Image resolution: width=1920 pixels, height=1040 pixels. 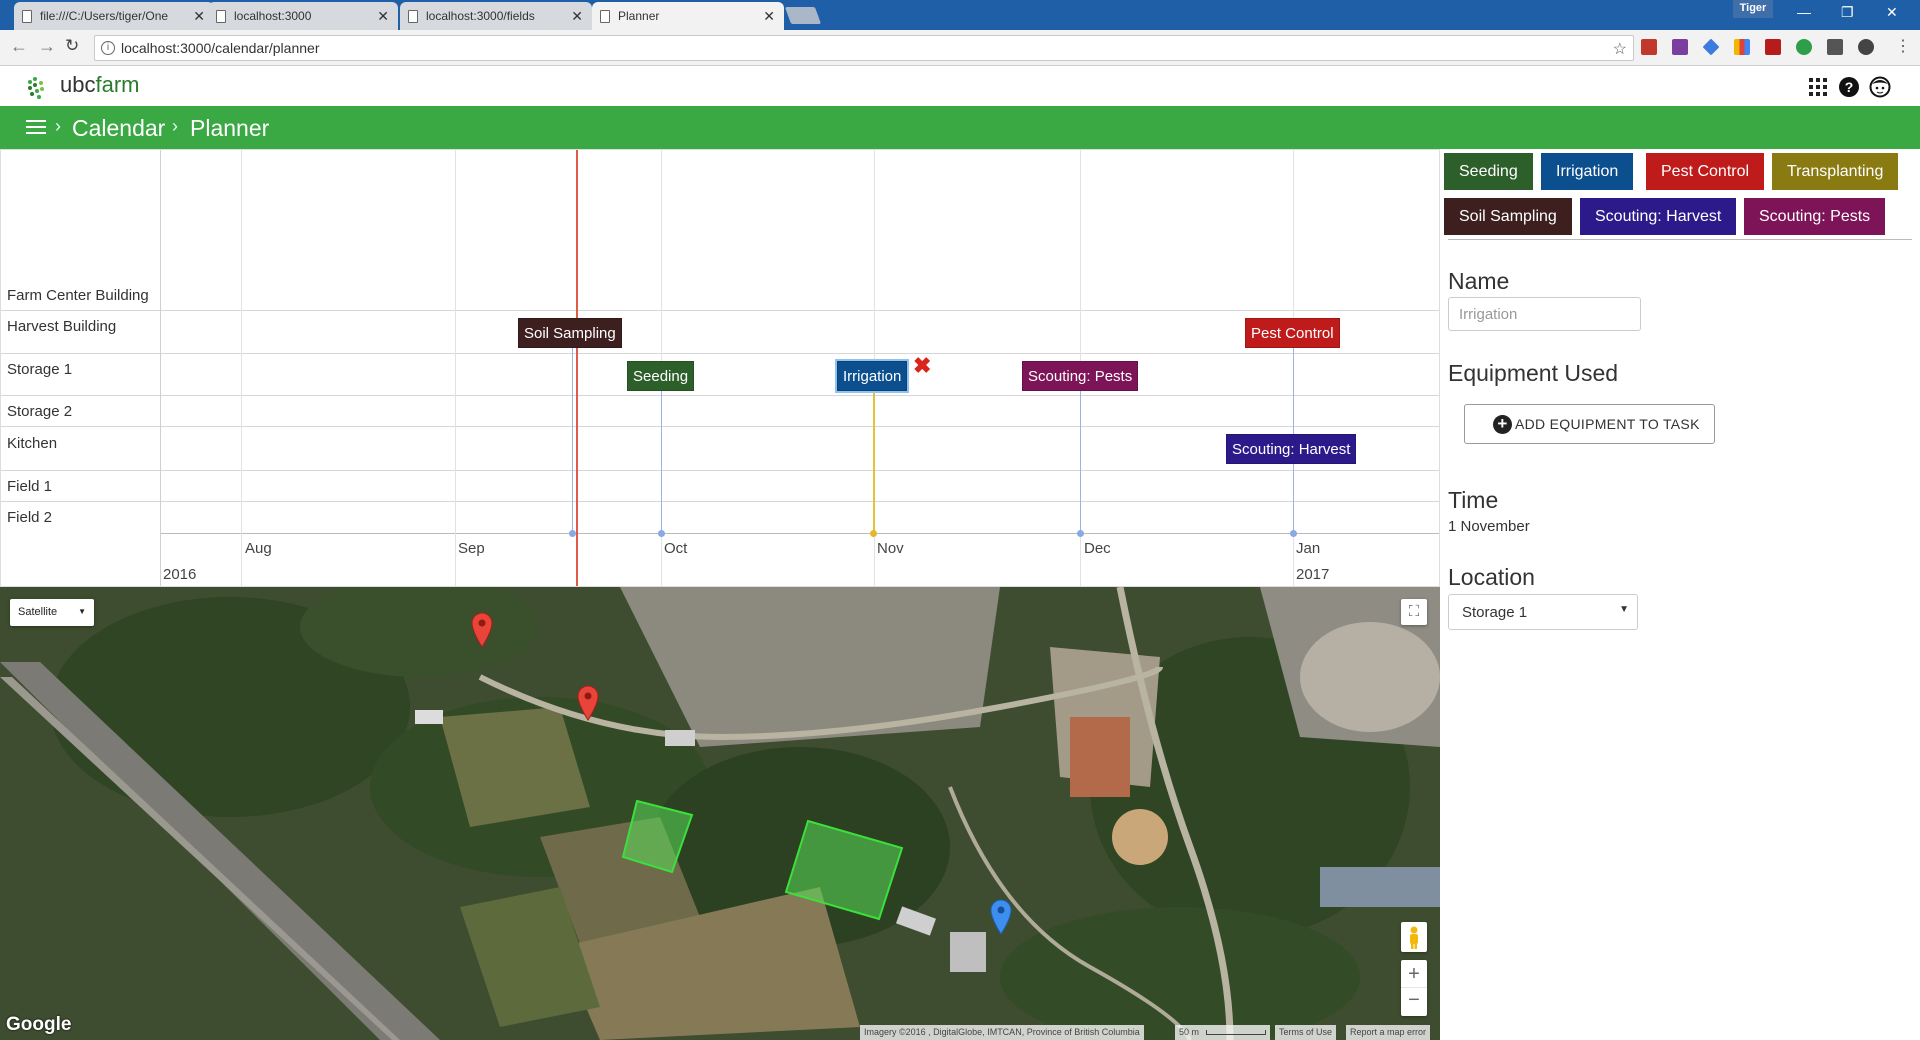 I want to click on profile-badge: Tiger, so click(x=1753, y=9).